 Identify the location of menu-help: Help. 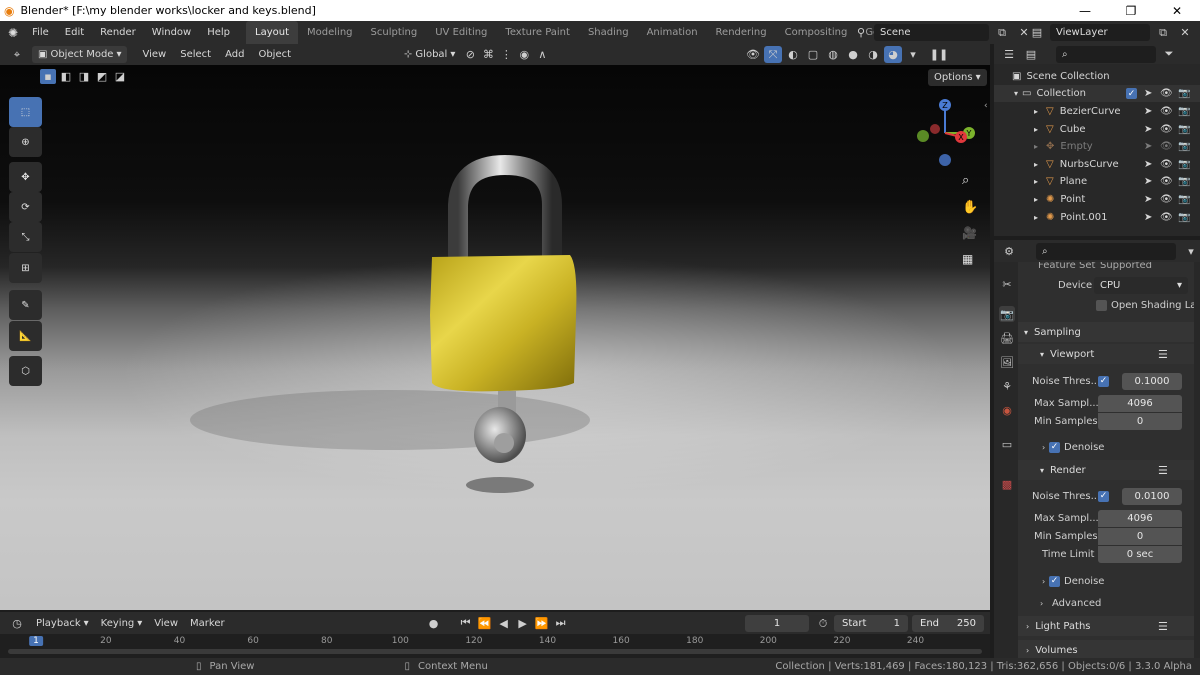
(218, 32).